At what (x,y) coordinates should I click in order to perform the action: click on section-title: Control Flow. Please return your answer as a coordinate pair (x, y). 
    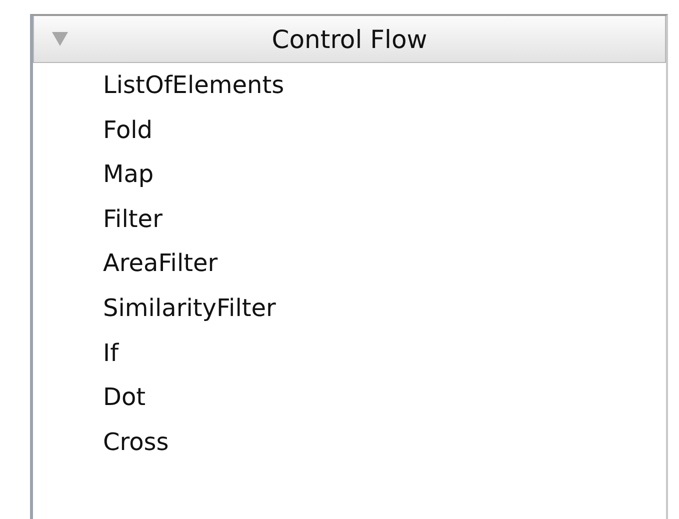
    Looking at the image, I should click on (350, 39).